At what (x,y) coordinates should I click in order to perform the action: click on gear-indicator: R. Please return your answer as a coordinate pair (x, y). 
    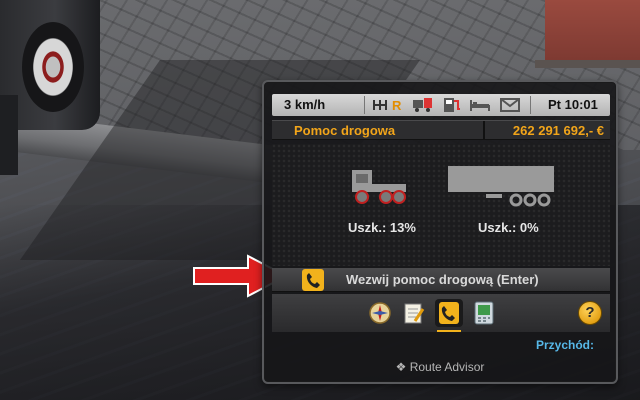
    Looking at the image, I should click on (397, 105).